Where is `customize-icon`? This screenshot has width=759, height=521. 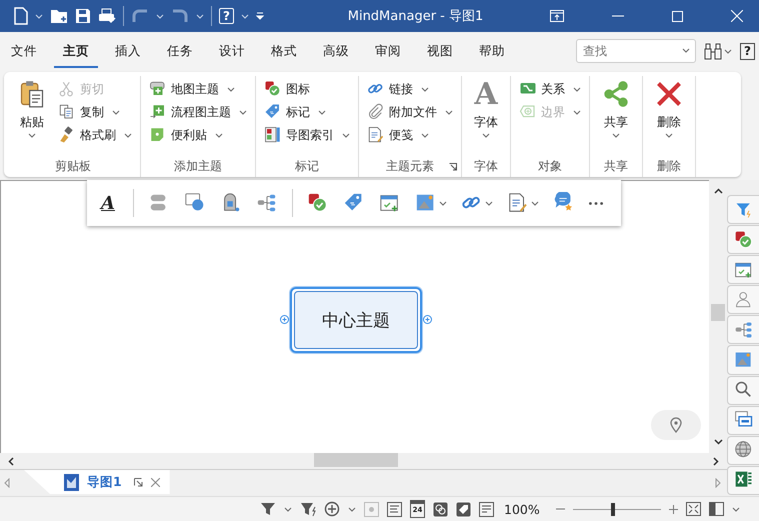 customize-icon is located at coordinates (260, 16).